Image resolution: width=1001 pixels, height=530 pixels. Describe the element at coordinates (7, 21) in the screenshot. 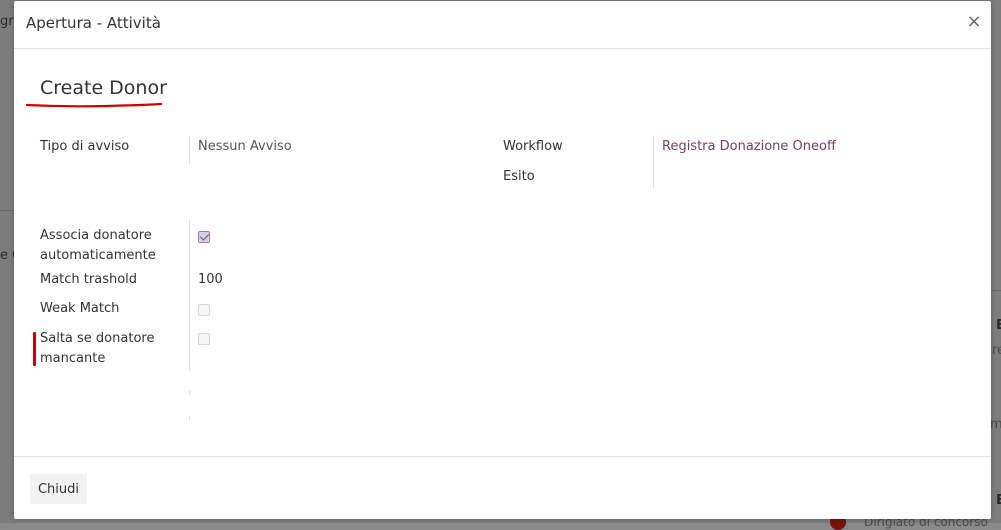

I see `background-fragment: gr` at that location.